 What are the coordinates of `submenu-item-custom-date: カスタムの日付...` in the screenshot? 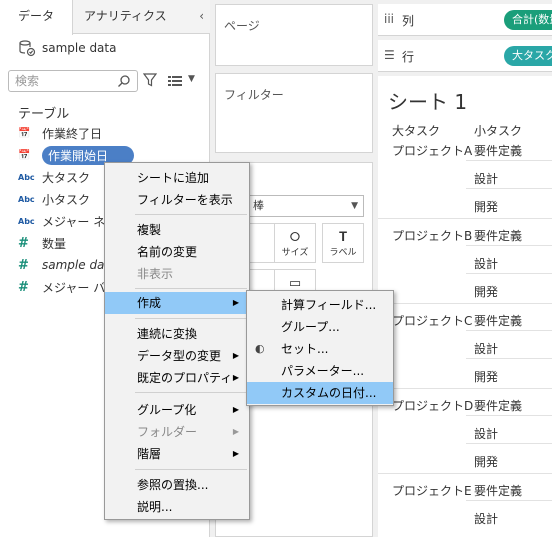 It's located at (320, 393).